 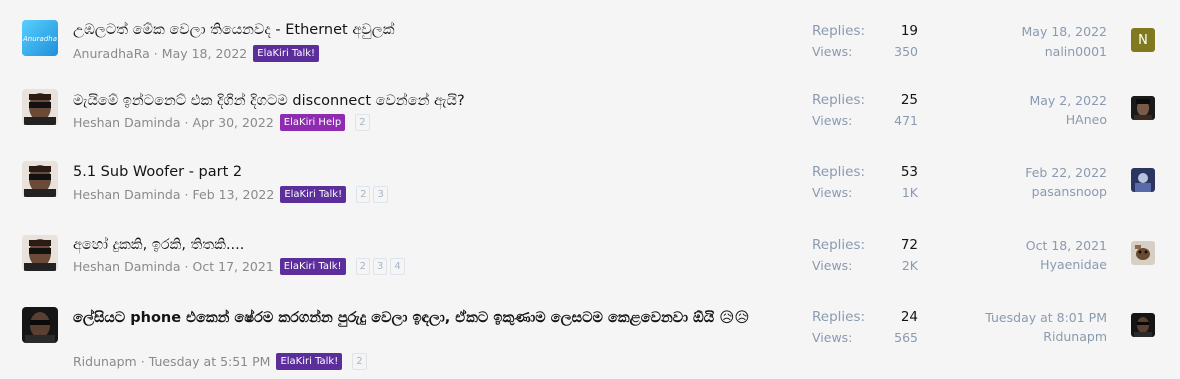 What do you see at coordinates (233, 266) in the screenshot?
I see `thread-date: Oct 17, 2021` at bounding box center [233, 266].